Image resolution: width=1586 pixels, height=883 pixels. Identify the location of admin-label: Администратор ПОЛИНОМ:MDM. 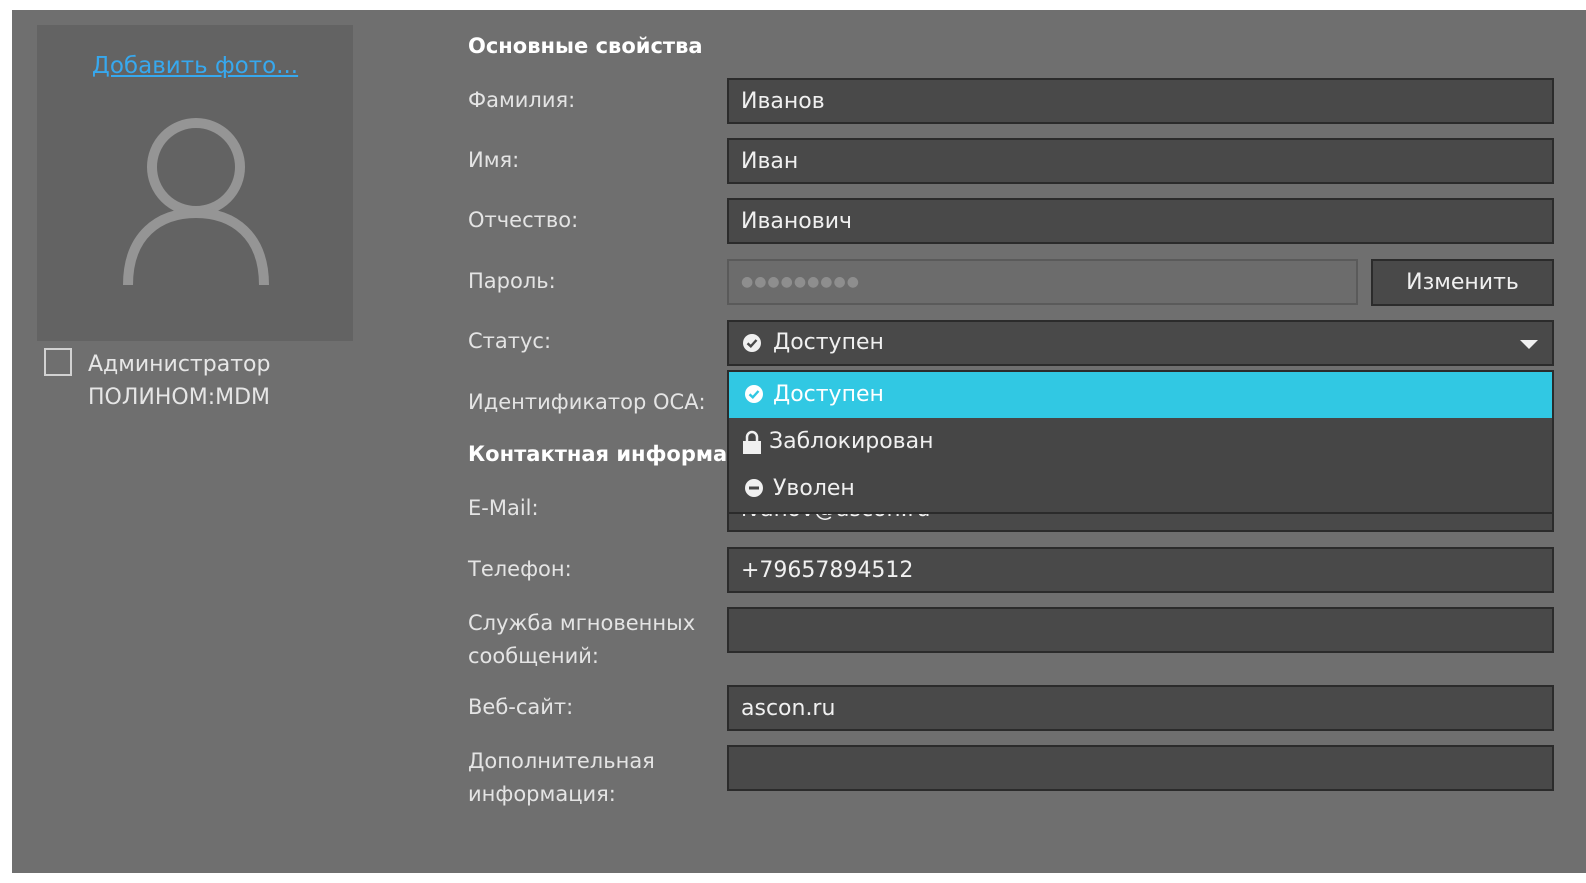
(179, 381).